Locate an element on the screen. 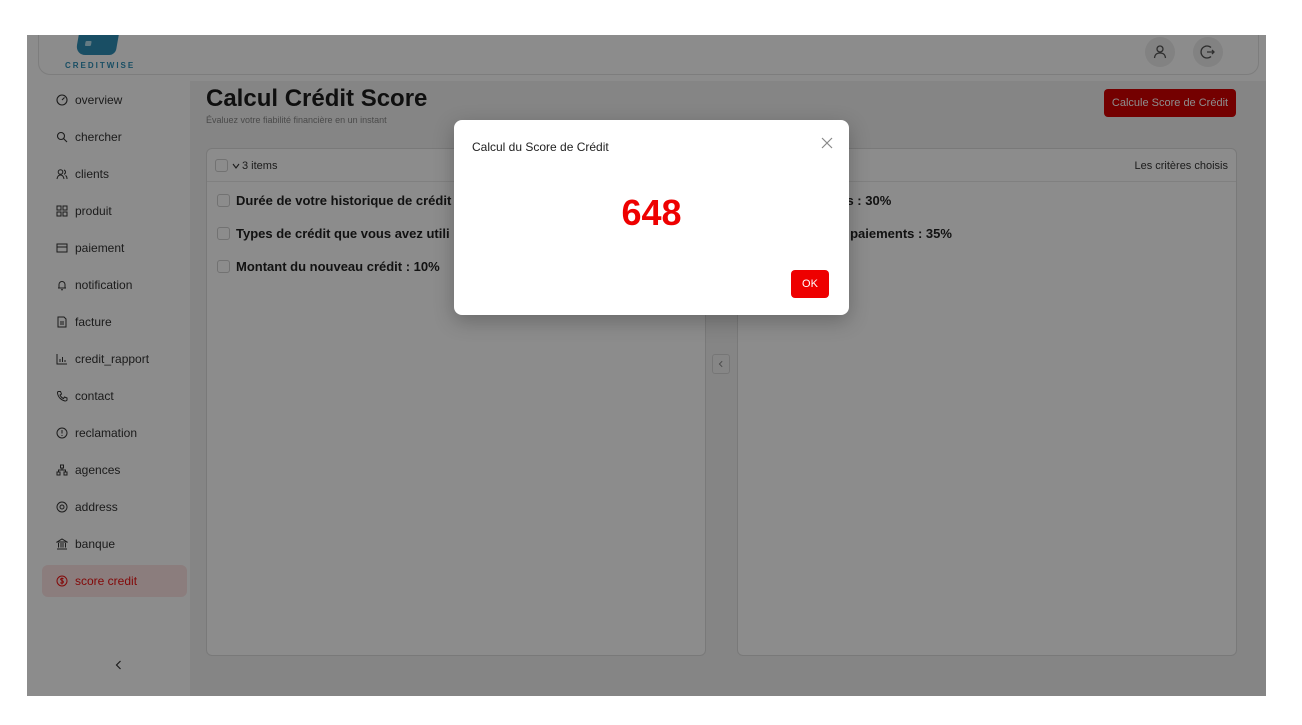  modal-title: Calcul du Score de Crédit is located at coordinates (540, 147).